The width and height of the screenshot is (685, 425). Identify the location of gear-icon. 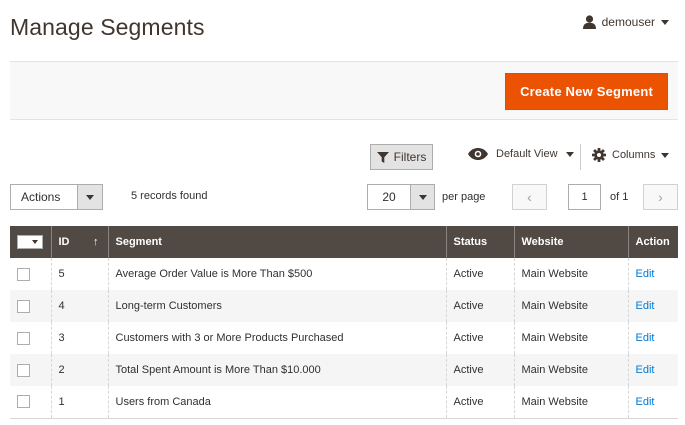
(599, 155).